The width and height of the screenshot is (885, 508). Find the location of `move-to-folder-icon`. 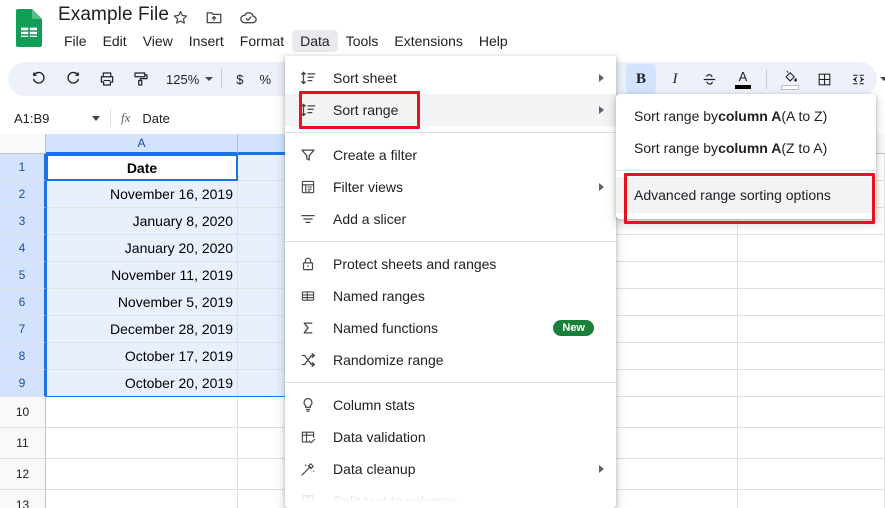

move-to-folder-icon is located at coordinates (214, 17).